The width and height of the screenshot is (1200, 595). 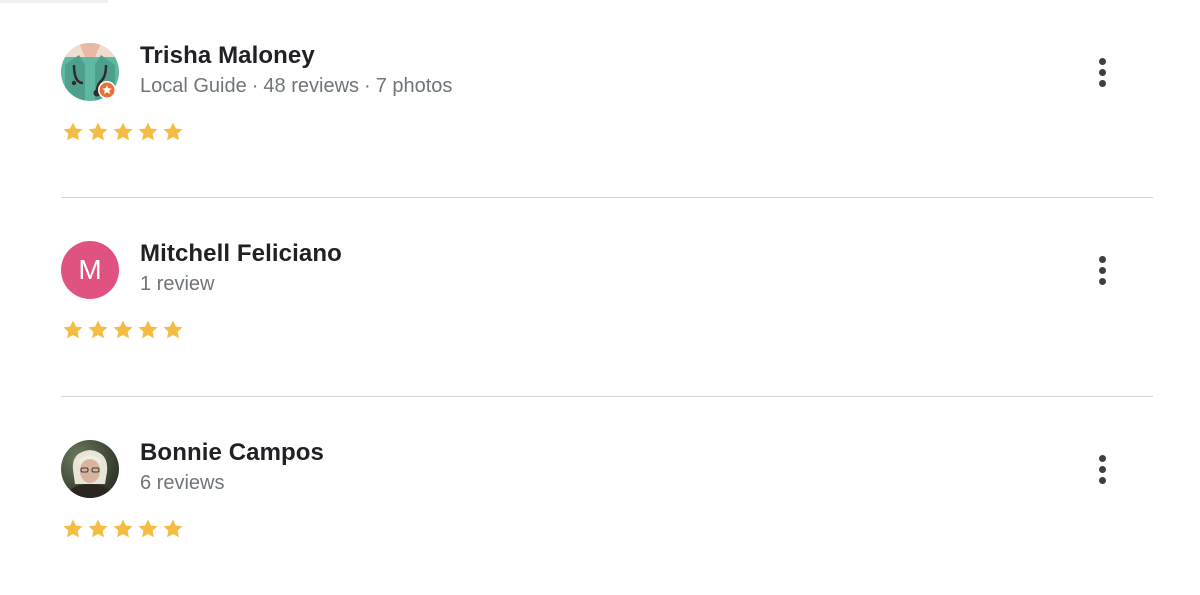 What do you see at coordinates (414, 86) in the screenshot?
I see `photo-count: 7 photos` at bounding box center [414, 86].